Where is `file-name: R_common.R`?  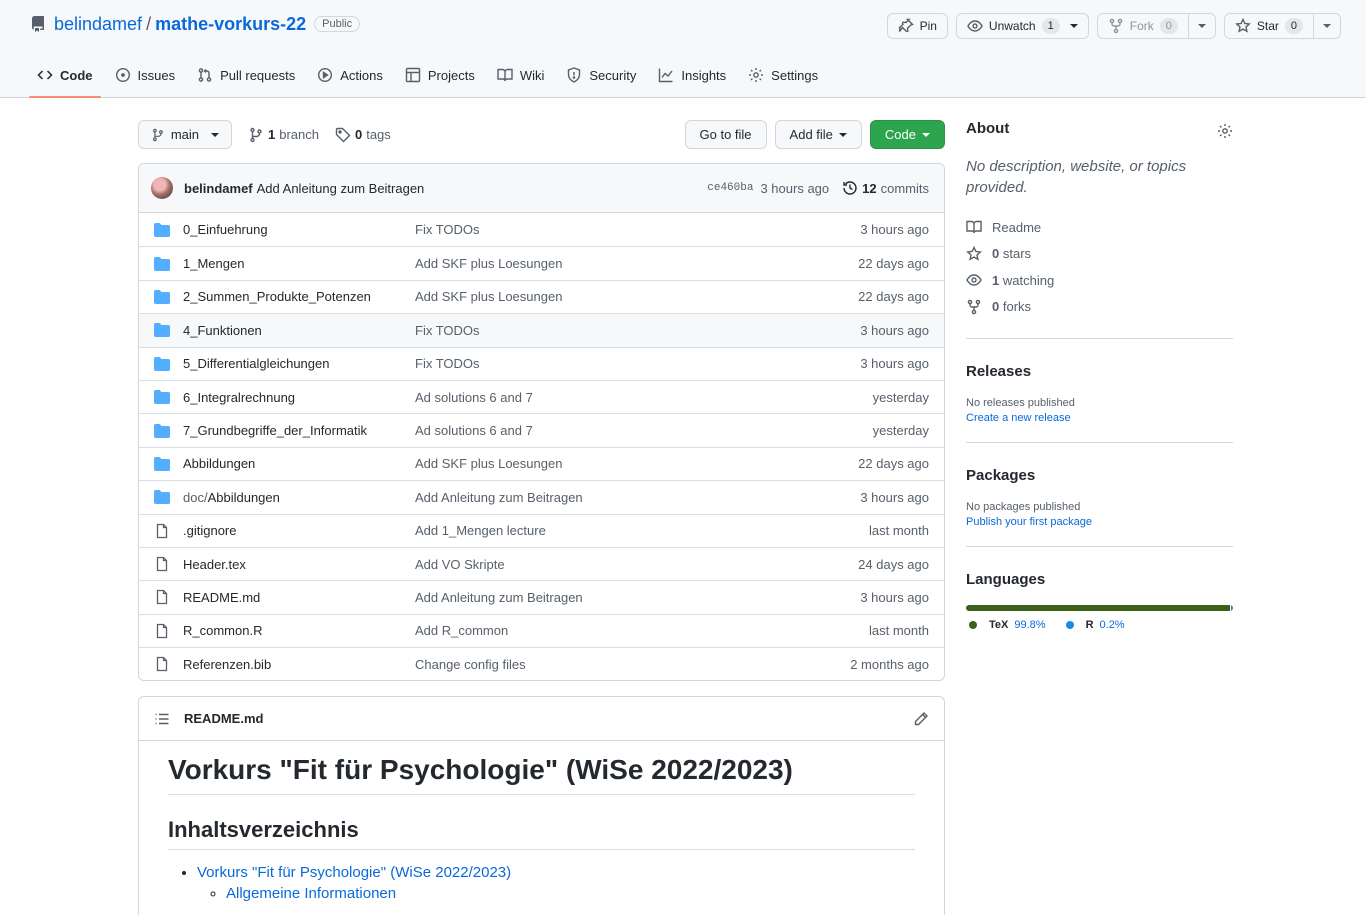 file-name: R_common.R is located at coordinates (223, 631).